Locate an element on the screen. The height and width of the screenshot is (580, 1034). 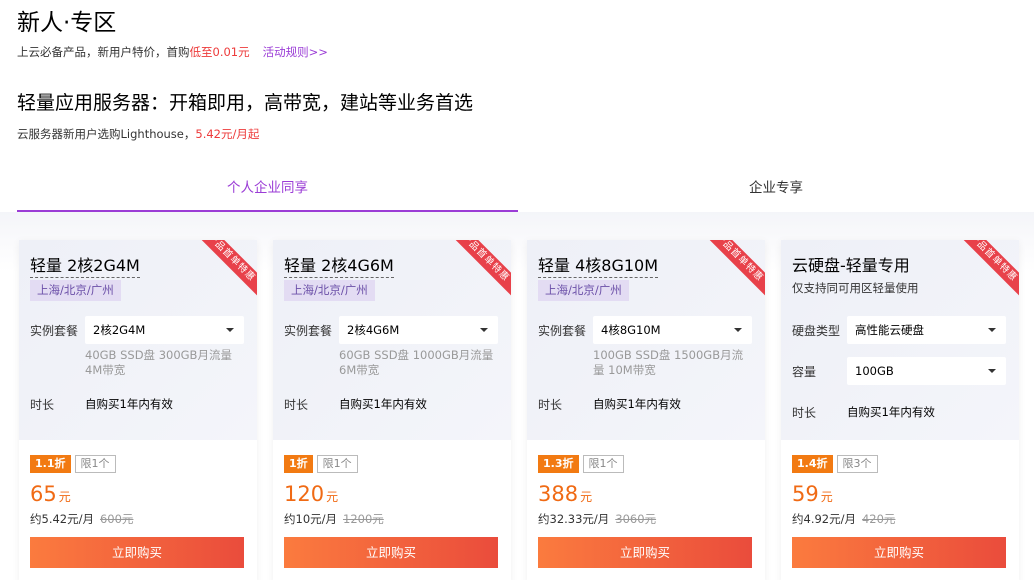
monthly-price: 约10元/月 1200元 is located at coordinates (334, 519).